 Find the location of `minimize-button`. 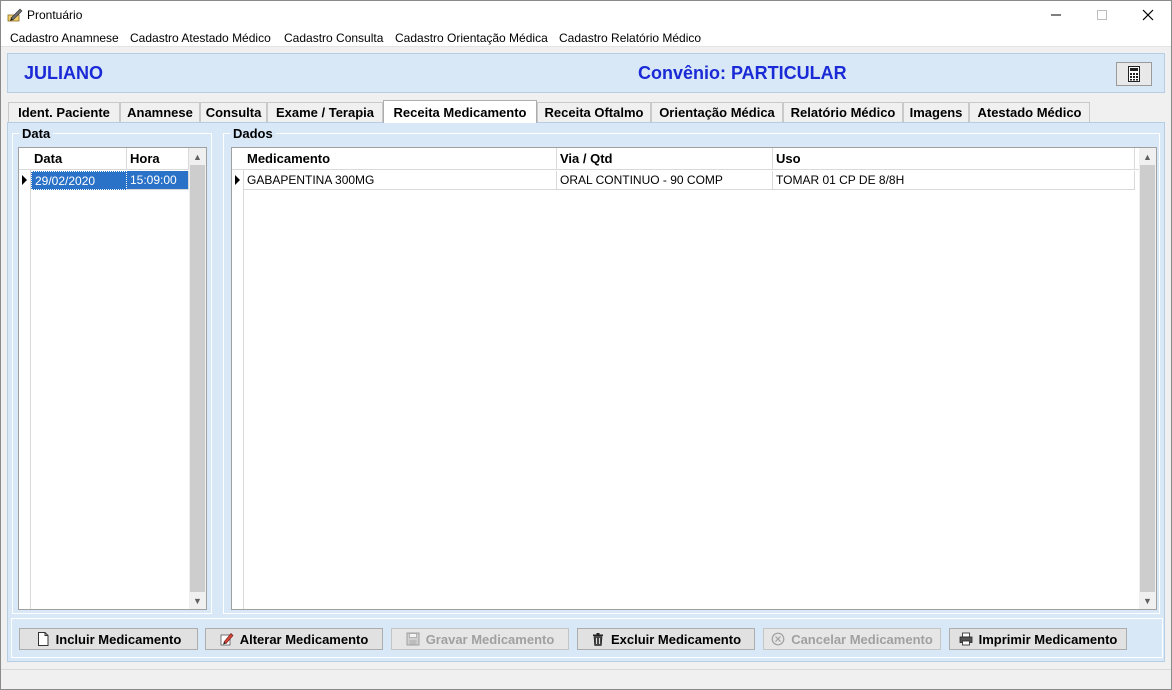

minimize-button is located at coordinates (1056, 15).